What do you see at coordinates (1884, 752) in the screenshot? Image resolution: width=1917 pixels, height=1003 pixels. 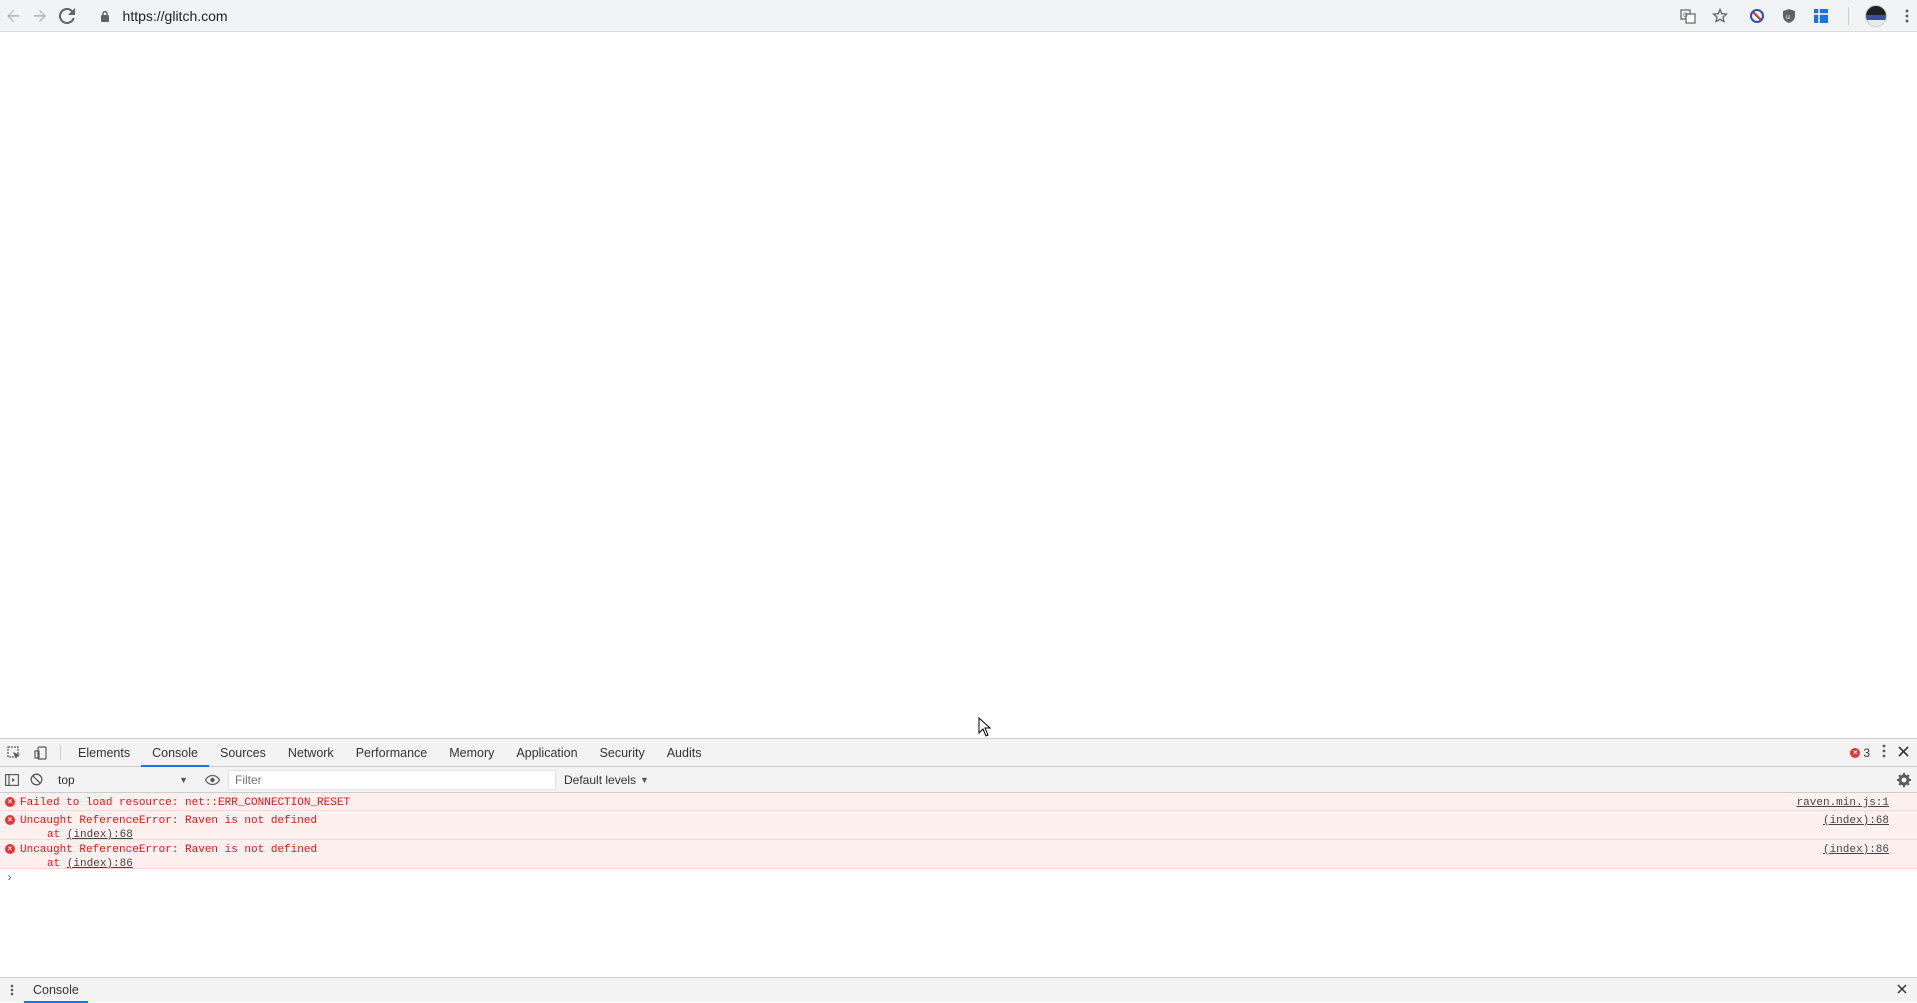 I see `devtools-menu-icon` at bounding box center [1884, 752].